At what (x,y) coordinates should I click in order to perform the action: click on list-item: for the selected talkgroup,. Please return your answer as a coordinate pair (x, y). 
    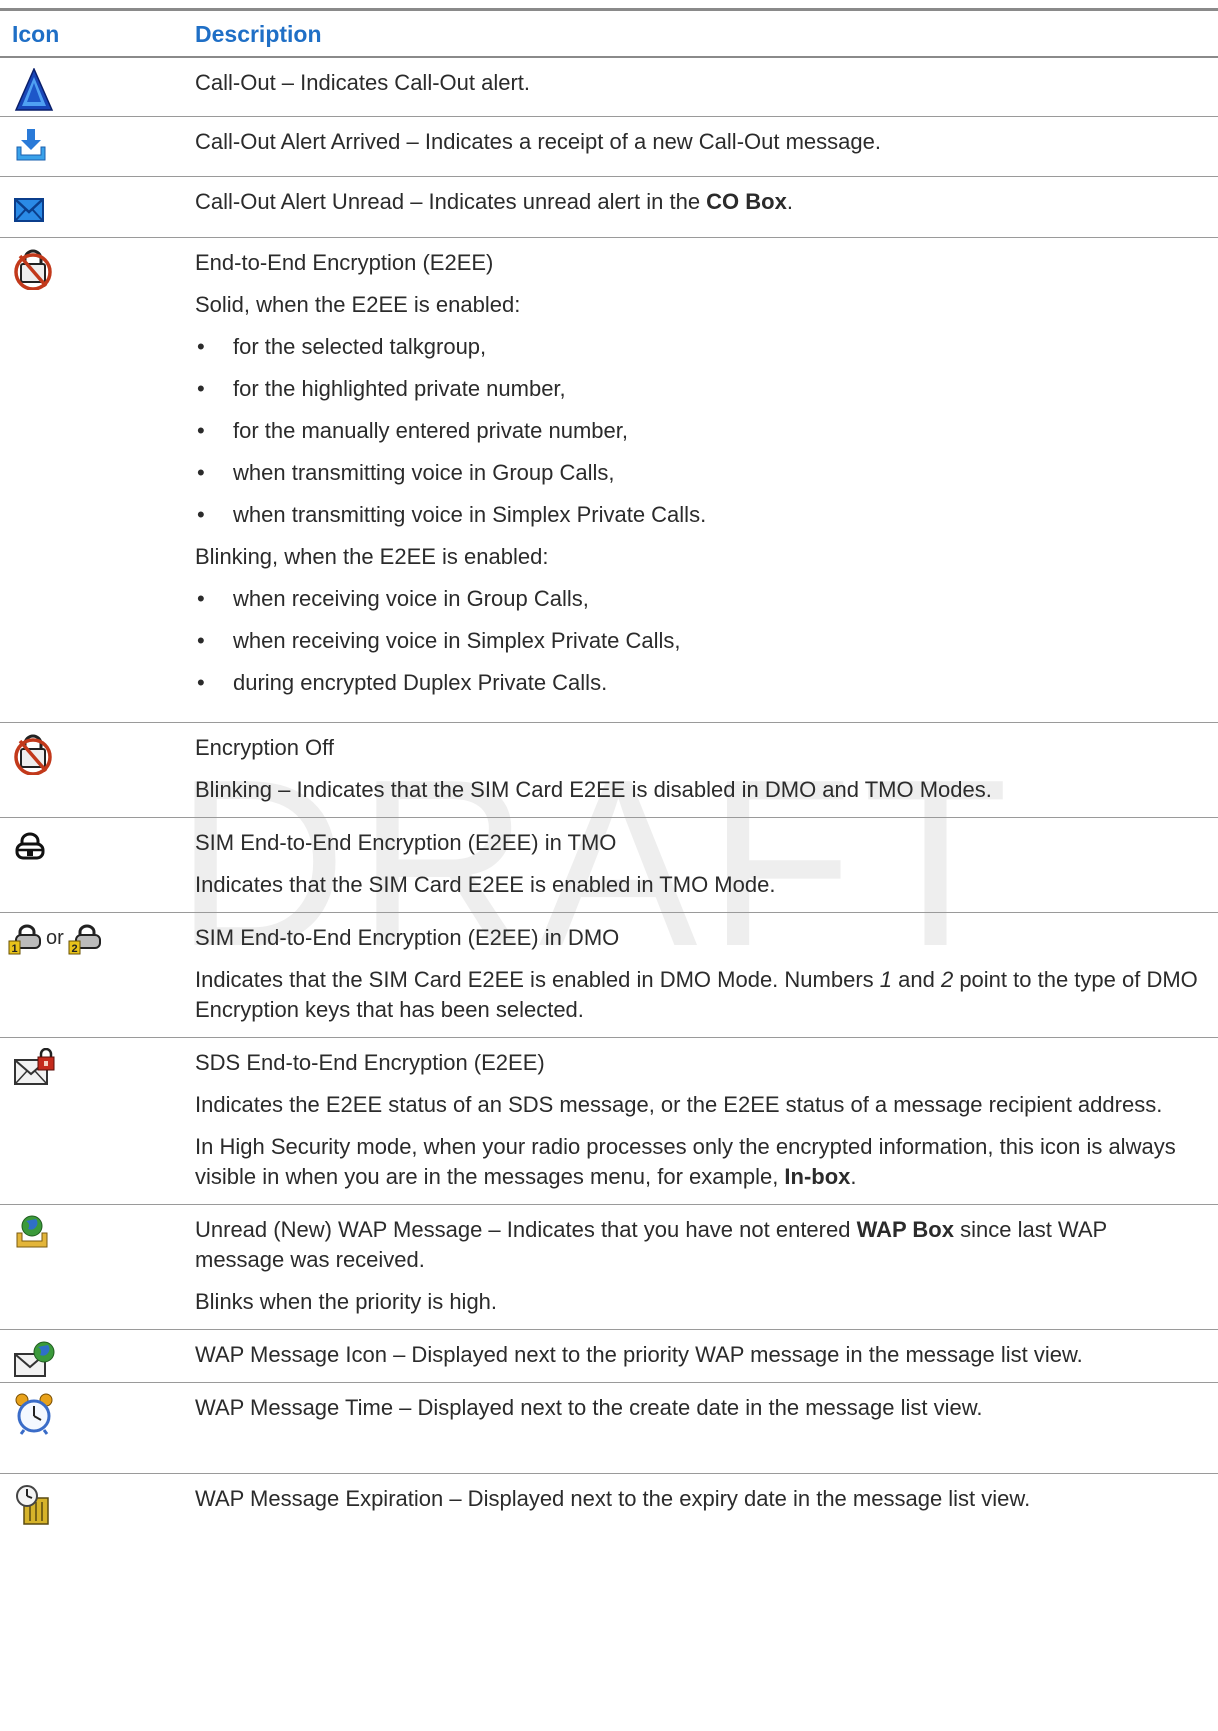
    Looking at the image, I should click on (696, 347).